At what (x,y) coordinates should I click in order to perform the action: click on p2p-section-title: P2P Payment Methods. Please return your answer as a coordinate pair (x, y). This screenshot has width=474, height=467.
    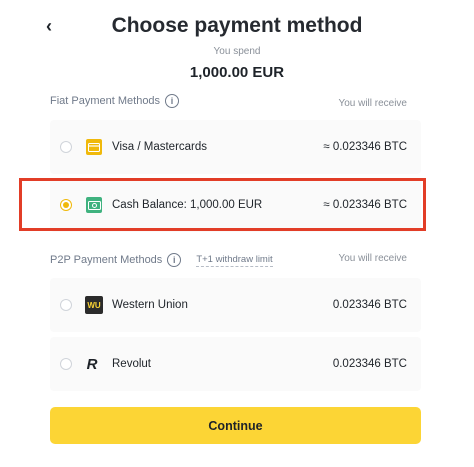
    Looking at the image, I should click on (106, 260).